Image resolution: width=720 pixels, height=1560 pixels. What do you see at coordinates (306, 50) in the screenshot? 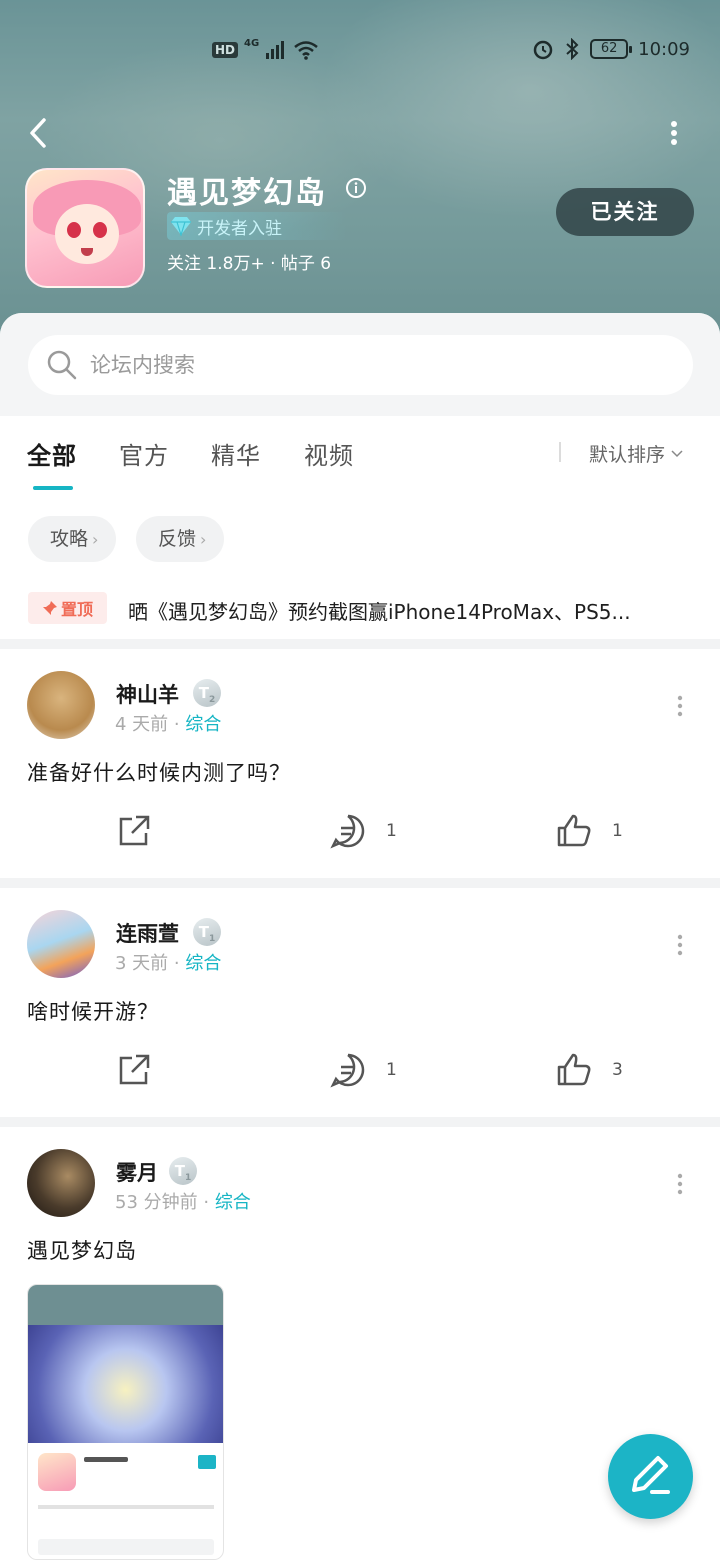
I see `wifi-icon` at bounding box center [306, 50].